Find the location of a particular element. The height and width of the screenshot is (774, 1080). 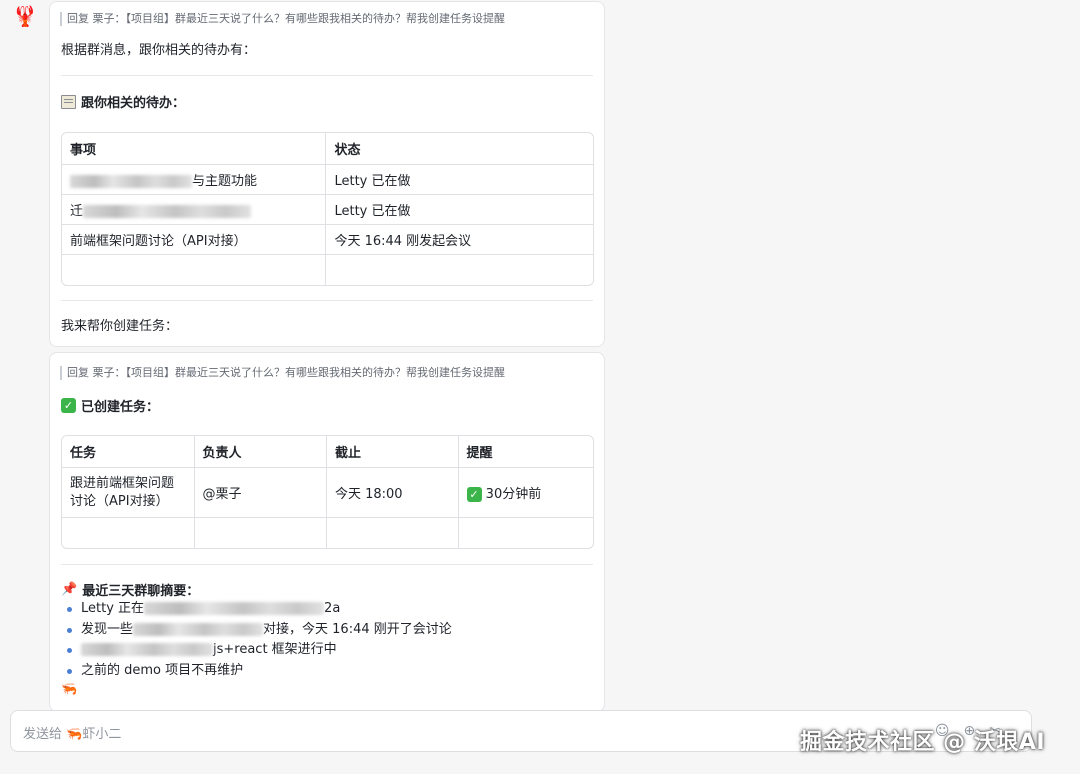

lobster-icon: 🦞 is located at coordinates (25, 16).